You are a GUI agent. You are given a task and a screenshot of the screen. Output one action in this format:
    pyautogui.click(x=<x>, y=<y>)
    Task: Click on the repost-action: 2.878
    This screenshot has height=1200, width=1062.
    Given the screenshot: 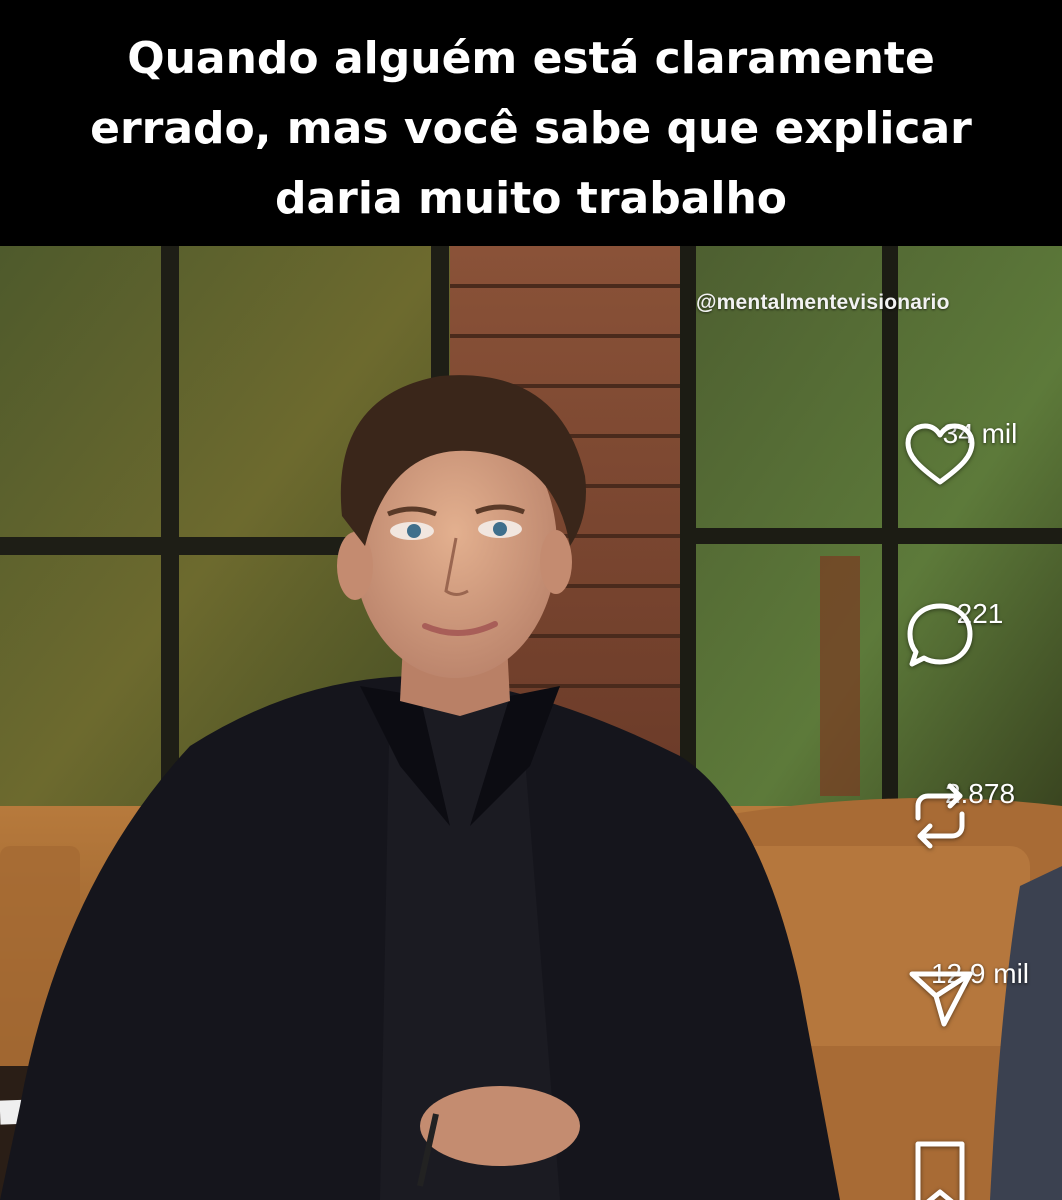 What is the action you would take?
    pyautogui.click(x=980, y=831)
    